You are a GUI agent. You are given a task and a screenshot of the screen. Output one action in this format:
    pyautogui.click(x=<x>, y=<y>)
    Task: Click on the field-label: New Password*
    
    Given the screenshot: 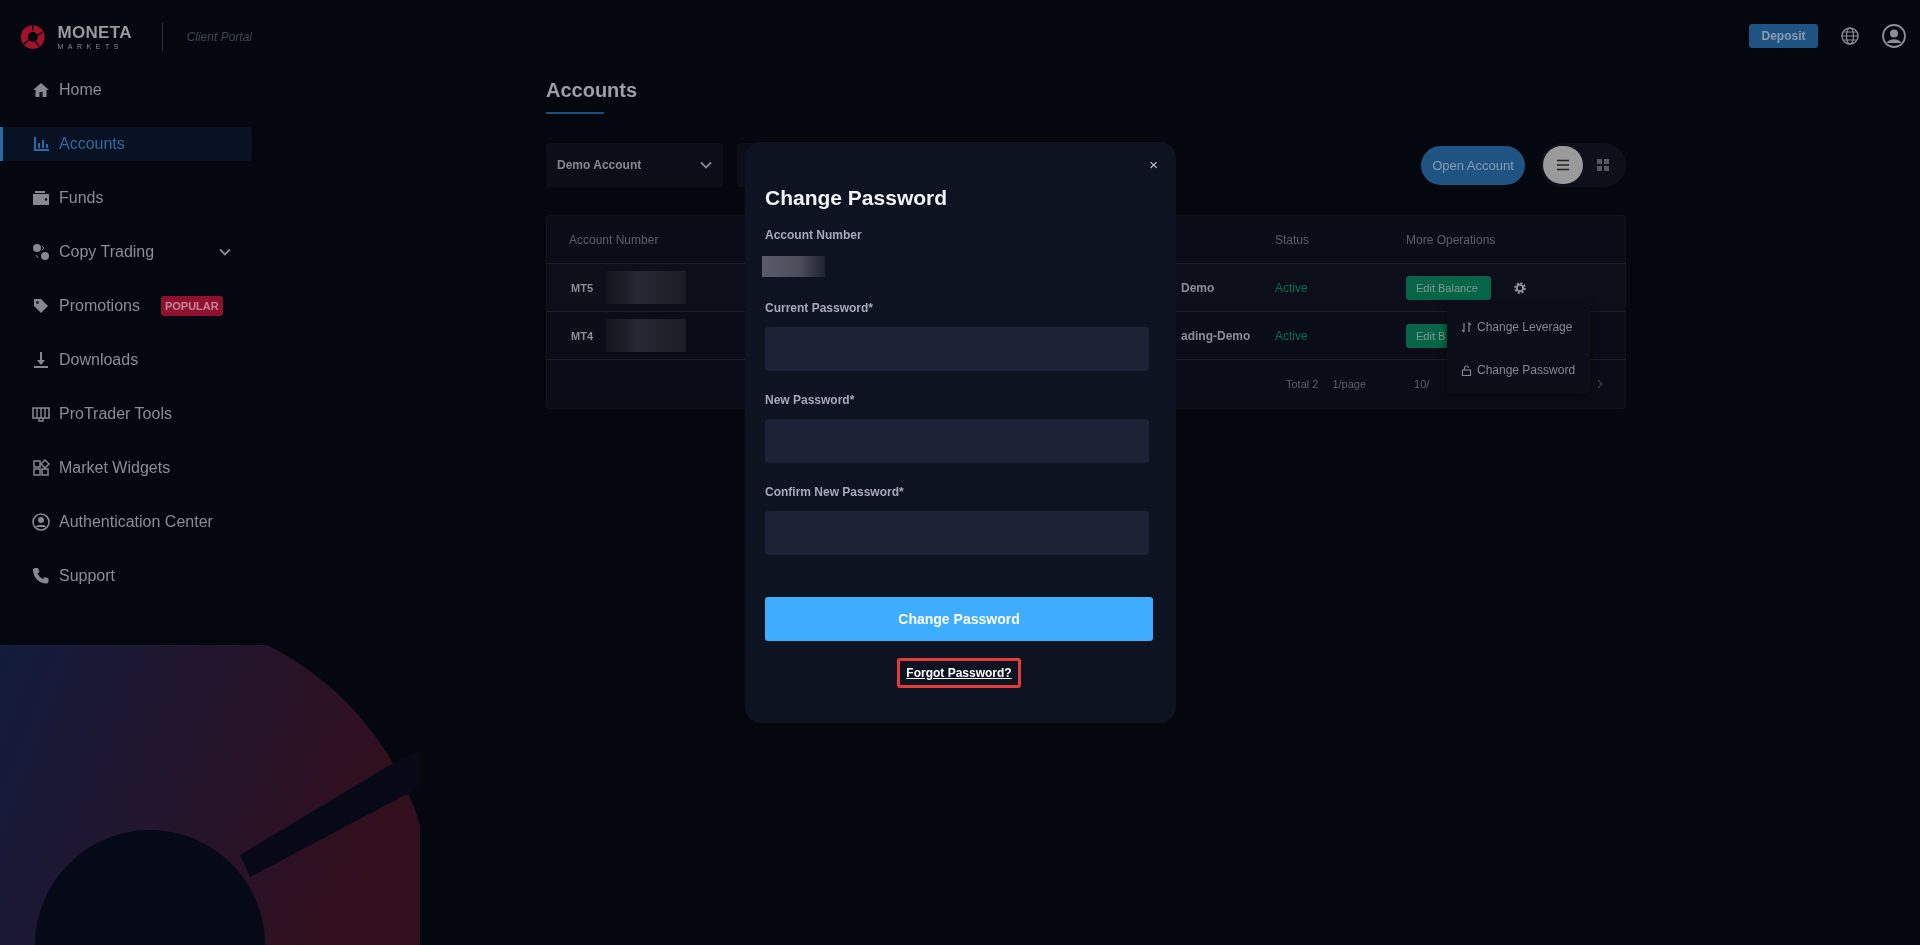 What is the action you would take?
    pyautogui.click(x=810, y=400)
    